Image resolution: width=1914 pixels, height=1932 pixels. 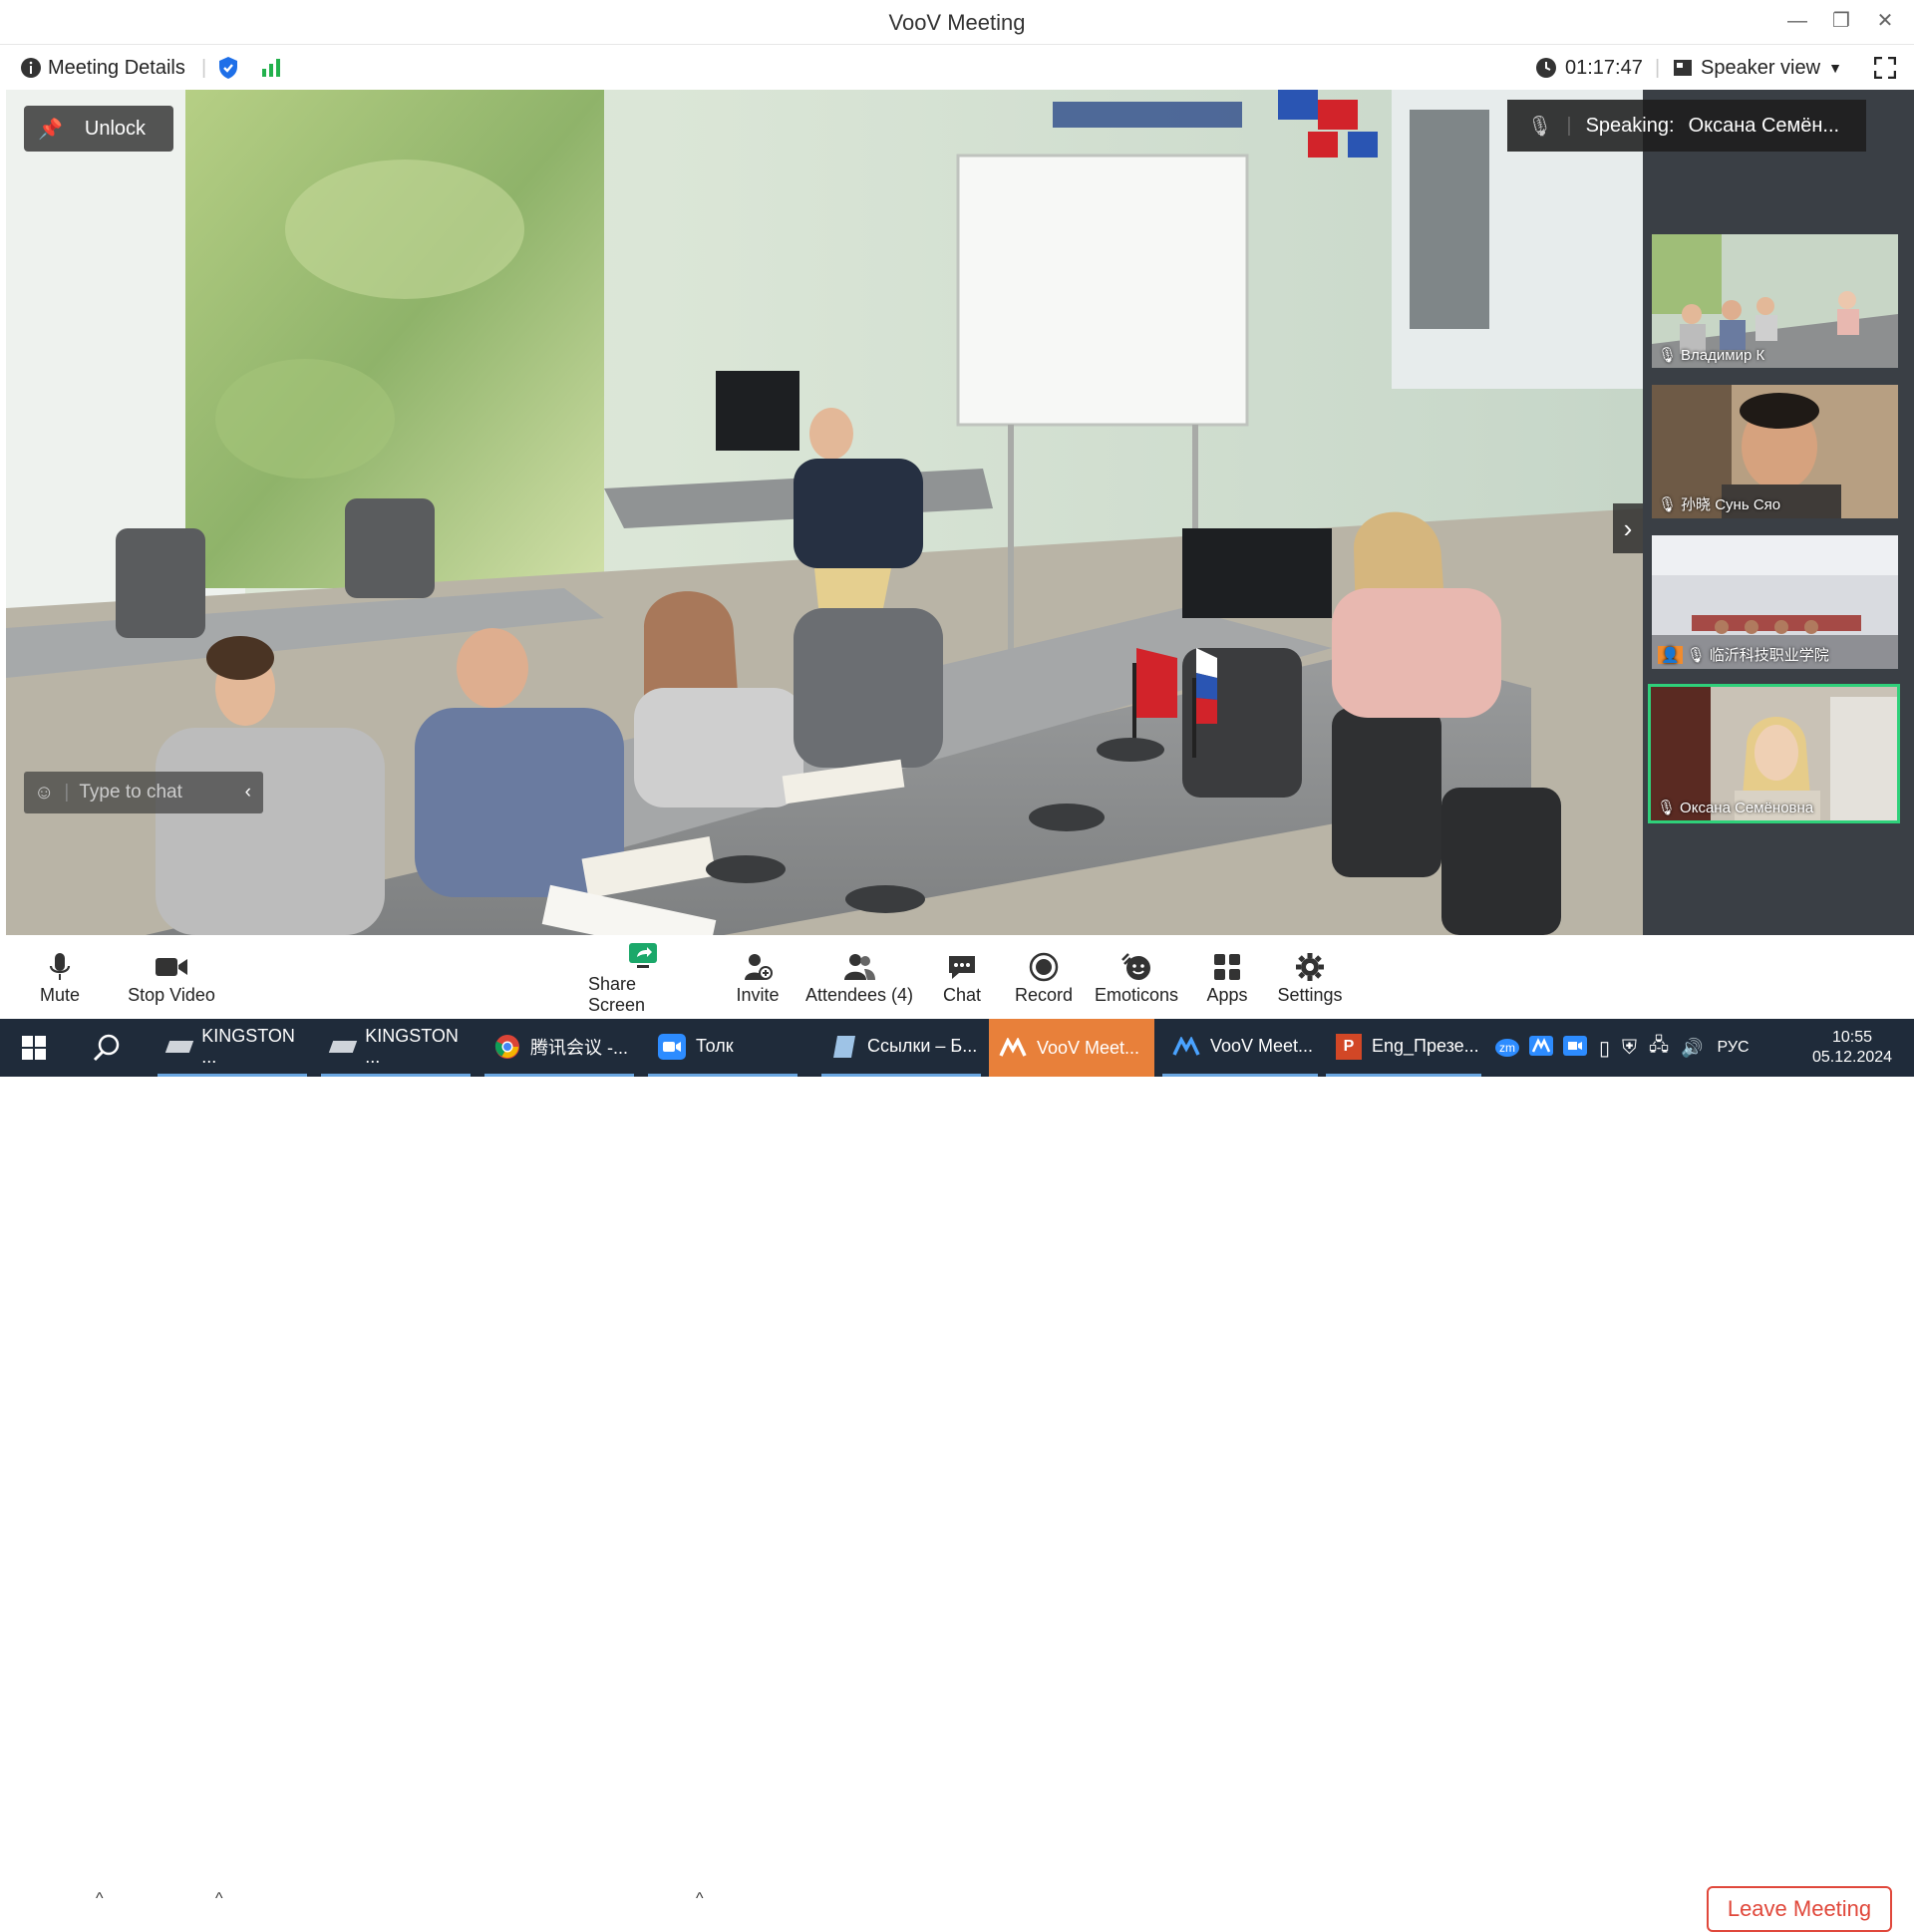 I want to click on attendees-button: Attendees (4), so click(x=859, y=977).